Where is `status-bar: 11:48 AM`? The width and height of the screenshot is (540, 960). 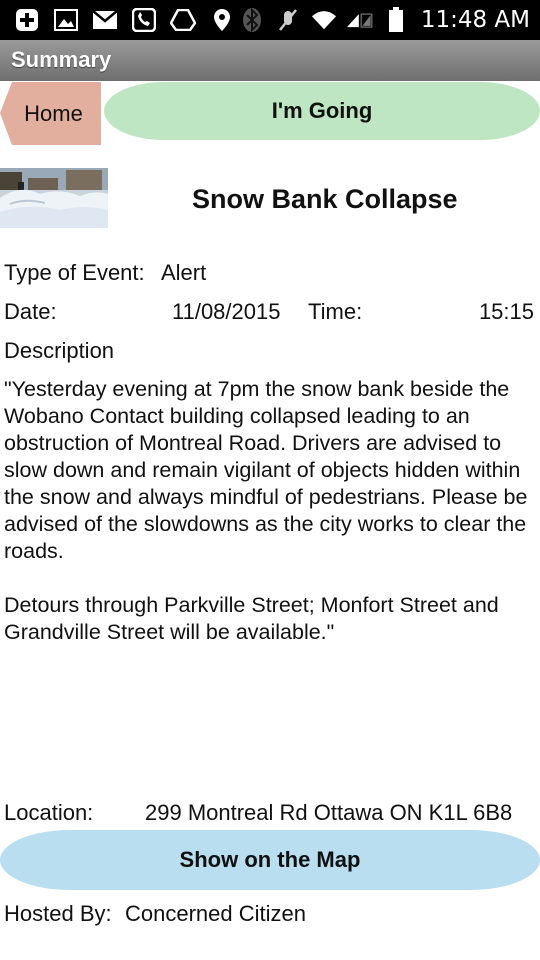 status-bar: 11:48 AM is located at coordinates (270, 20).